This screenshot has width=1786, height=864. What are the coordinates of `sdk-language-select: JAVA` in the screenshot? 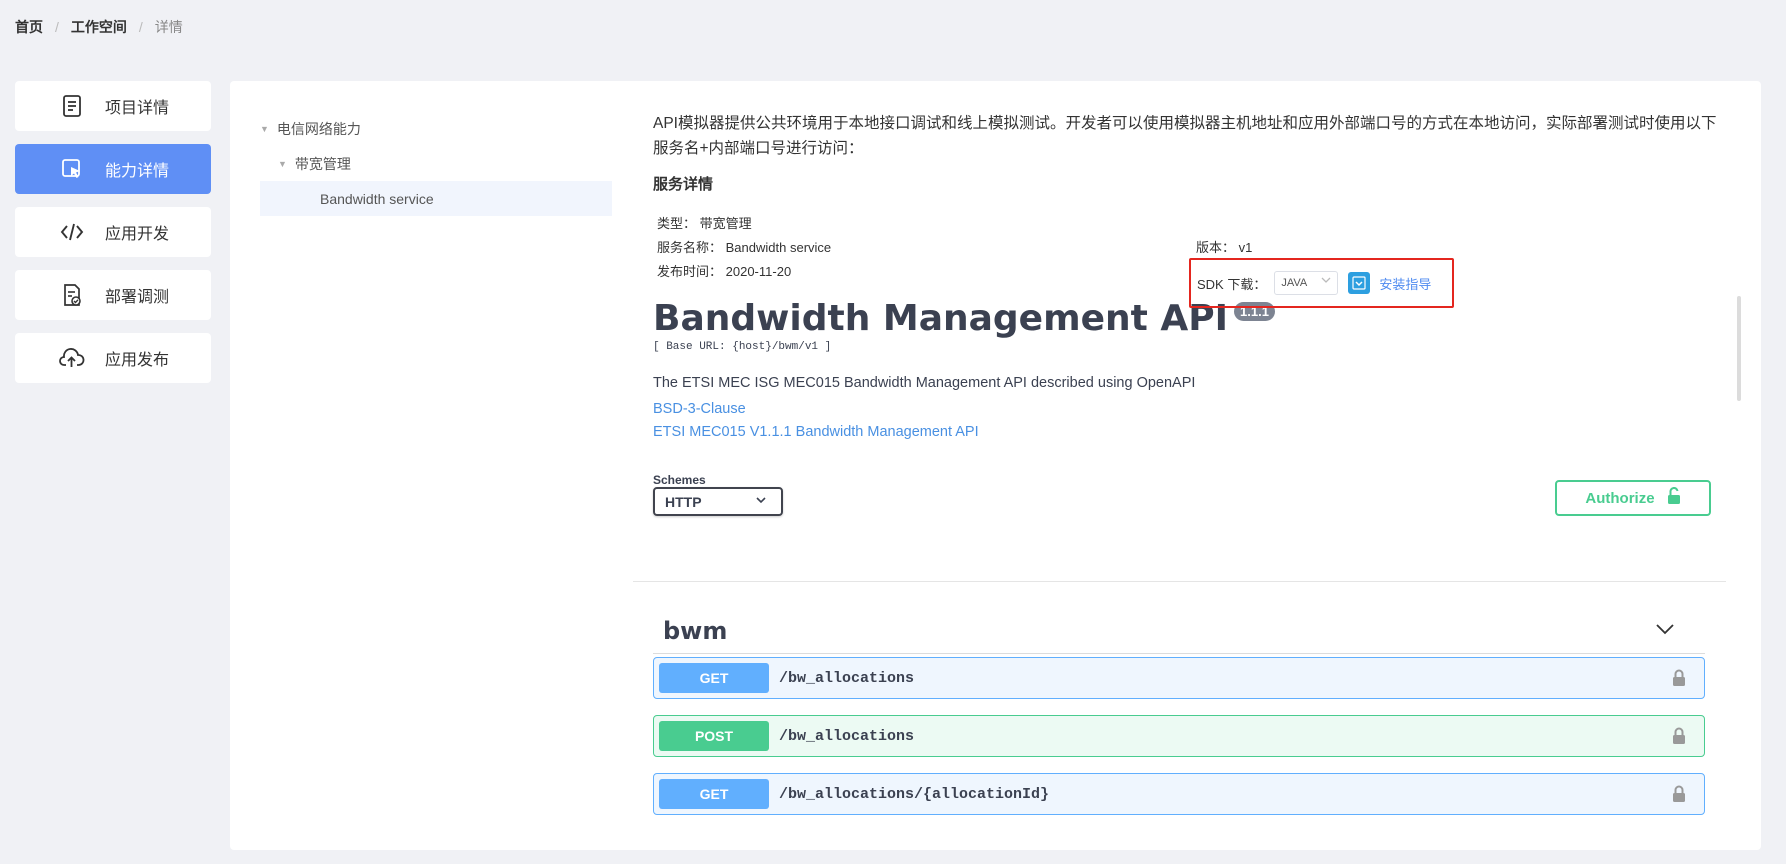 It's located at (1306, 283).